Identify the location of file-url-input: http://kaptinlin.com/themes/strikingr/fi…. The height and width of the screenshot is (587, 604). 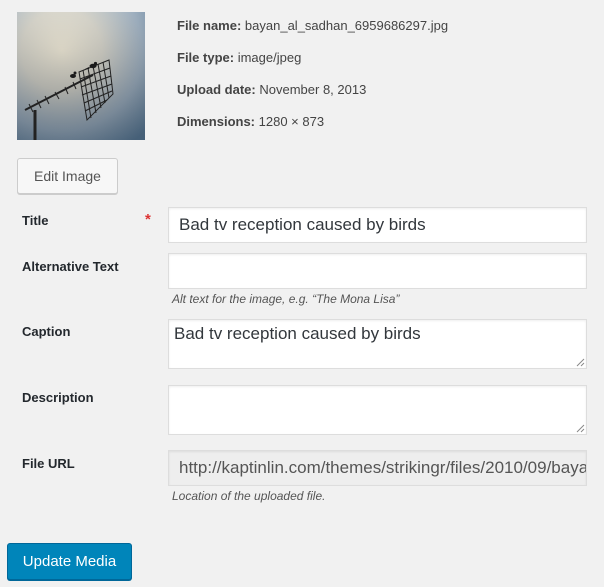
(377, 468).